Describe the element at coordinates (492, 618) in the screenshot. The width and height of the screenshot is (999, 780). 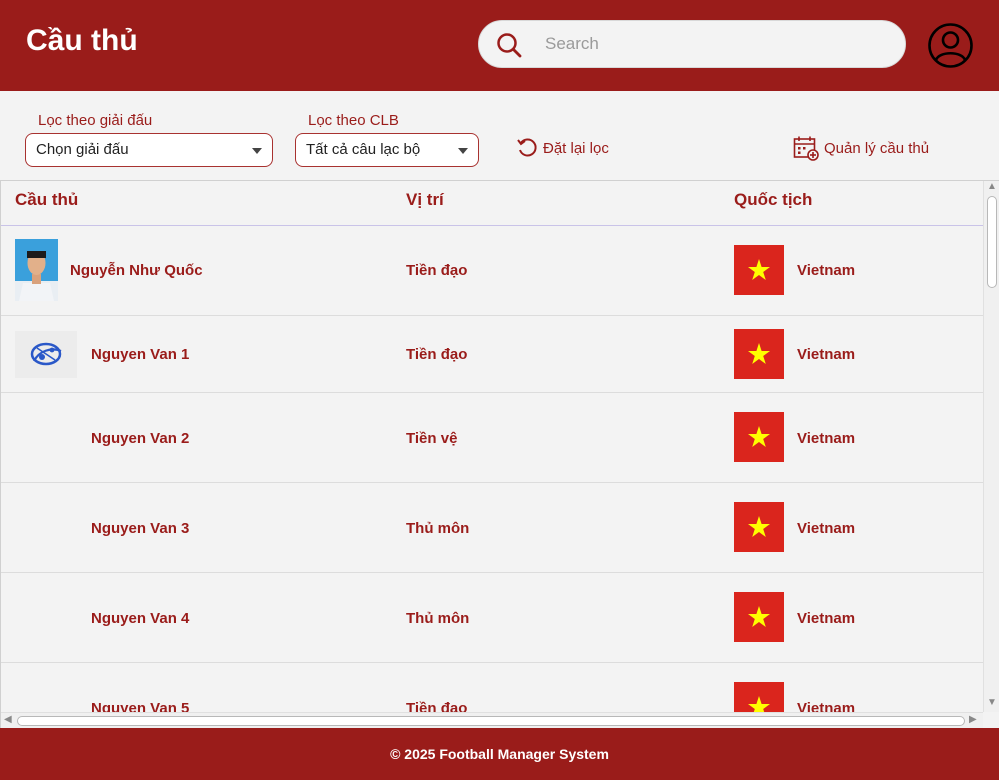
I see `table-row: Nguyen Van 4 Thủ môn Vietnam` at that location.